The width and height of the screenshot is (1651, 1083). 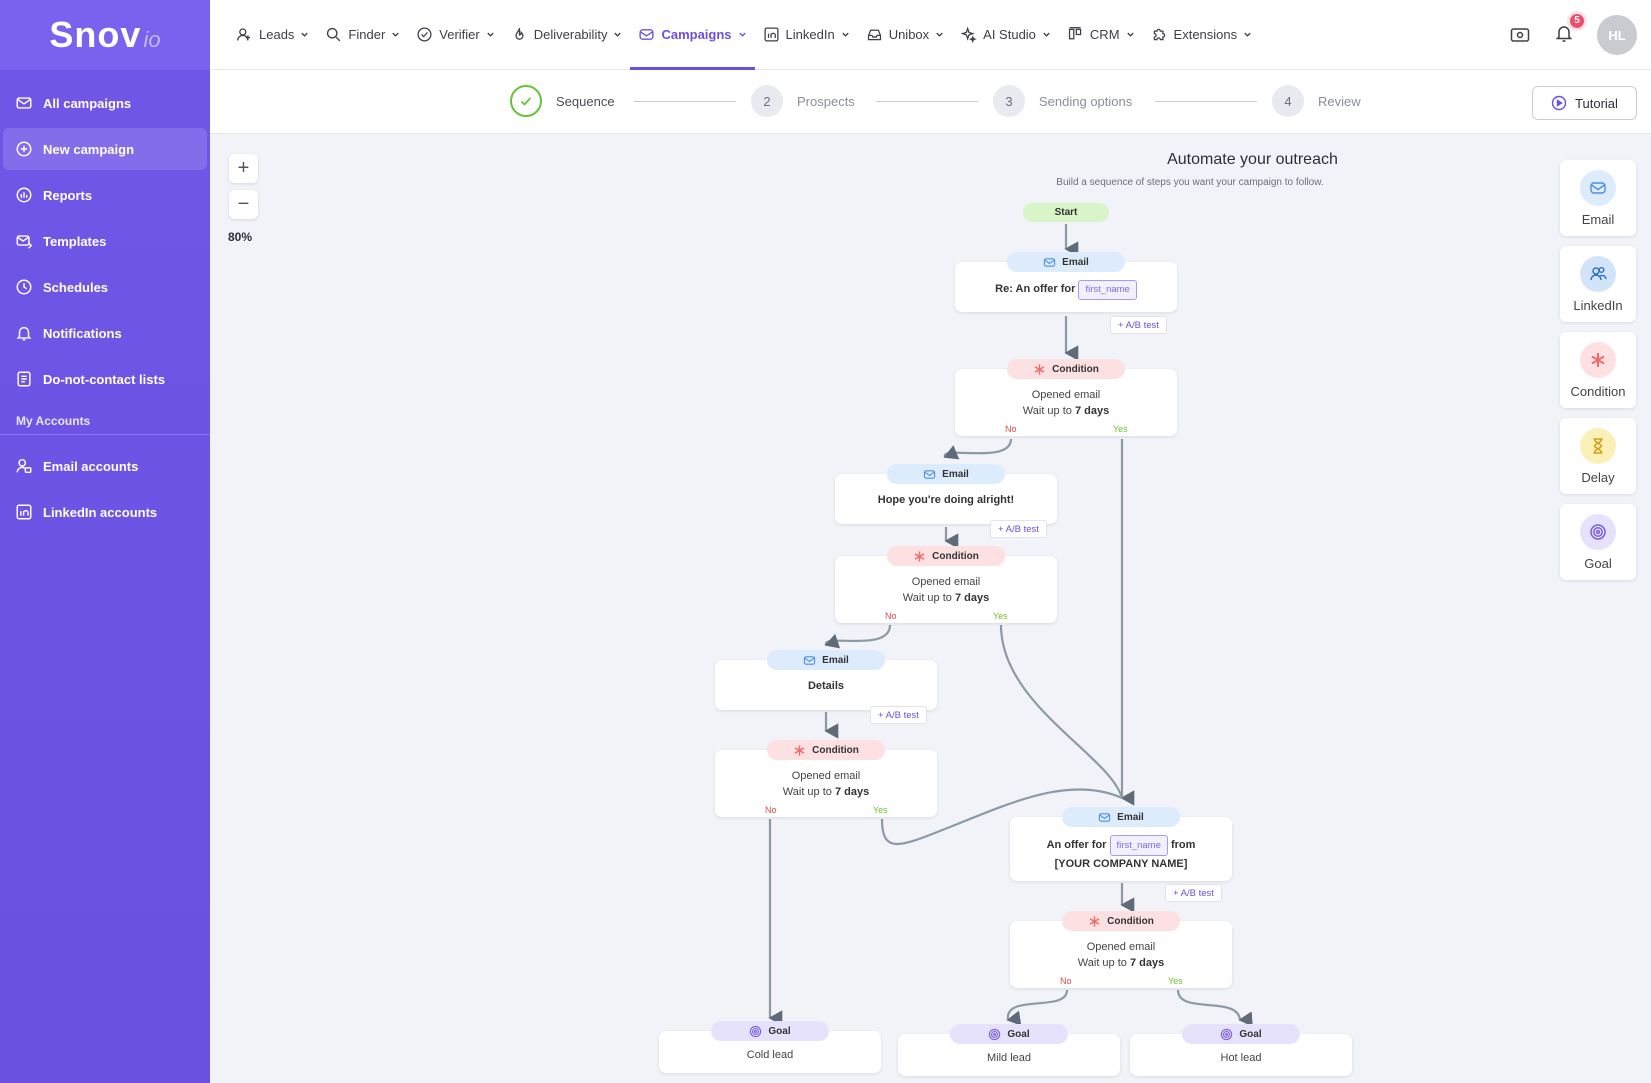 I want to click on sidebar-item-label: Do-not-contact lists, so click(x=104, y=379).